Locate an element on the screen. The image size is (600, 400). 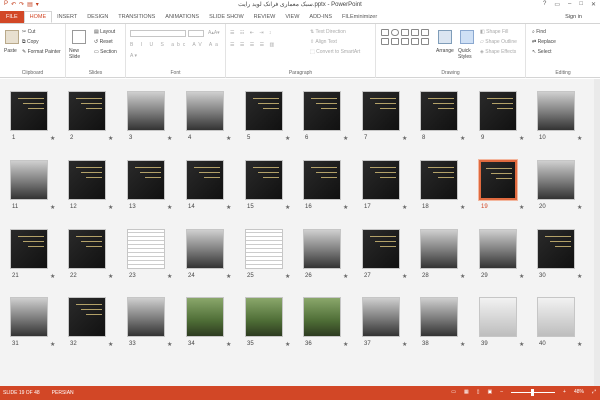
reset-button: ↺ Reset is located at coordinates (103, 42).